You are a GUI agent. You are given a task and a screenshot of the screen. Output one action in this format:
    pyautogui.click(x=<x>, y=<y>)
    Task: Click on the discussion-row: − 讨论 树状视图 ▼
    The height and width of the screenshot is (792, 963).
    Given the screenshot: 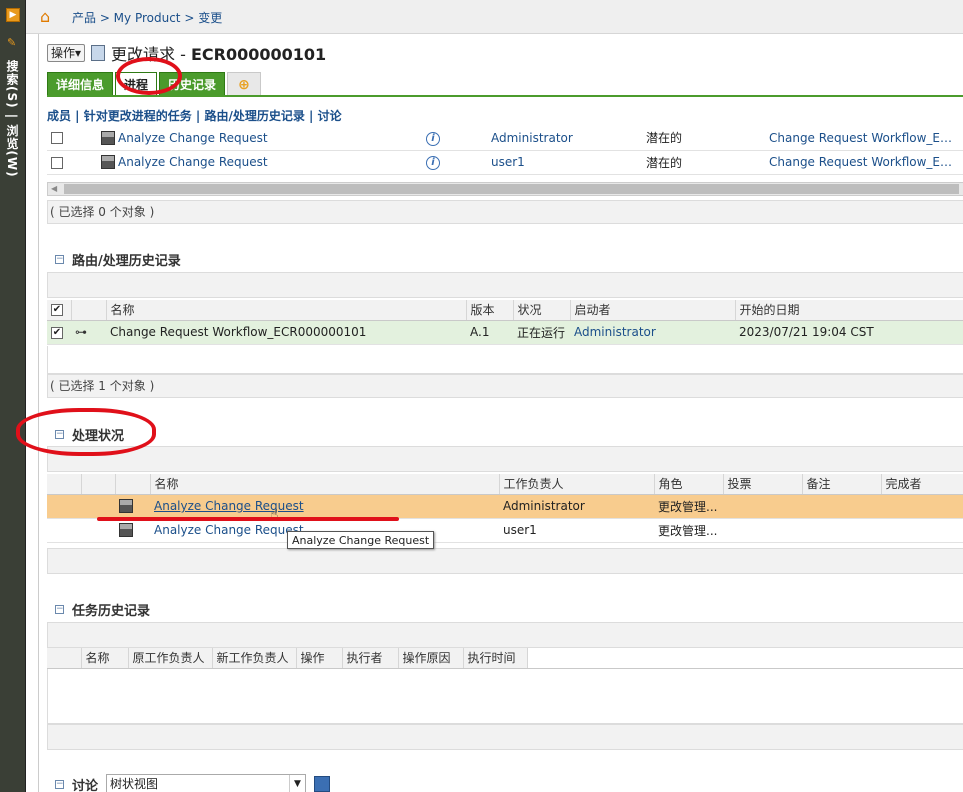 What is the action you would take?
    pyautogui.click(x=193, y=783)
    